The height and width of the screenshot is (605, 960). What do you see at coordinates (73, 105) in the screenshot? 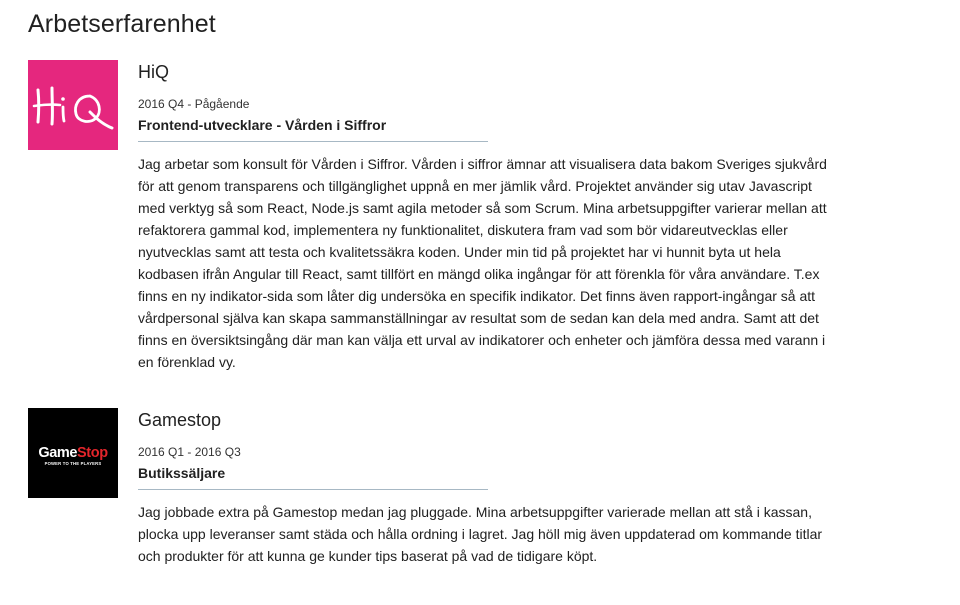
I see `hiq-logo-icon` at bounding box center [73, 105].